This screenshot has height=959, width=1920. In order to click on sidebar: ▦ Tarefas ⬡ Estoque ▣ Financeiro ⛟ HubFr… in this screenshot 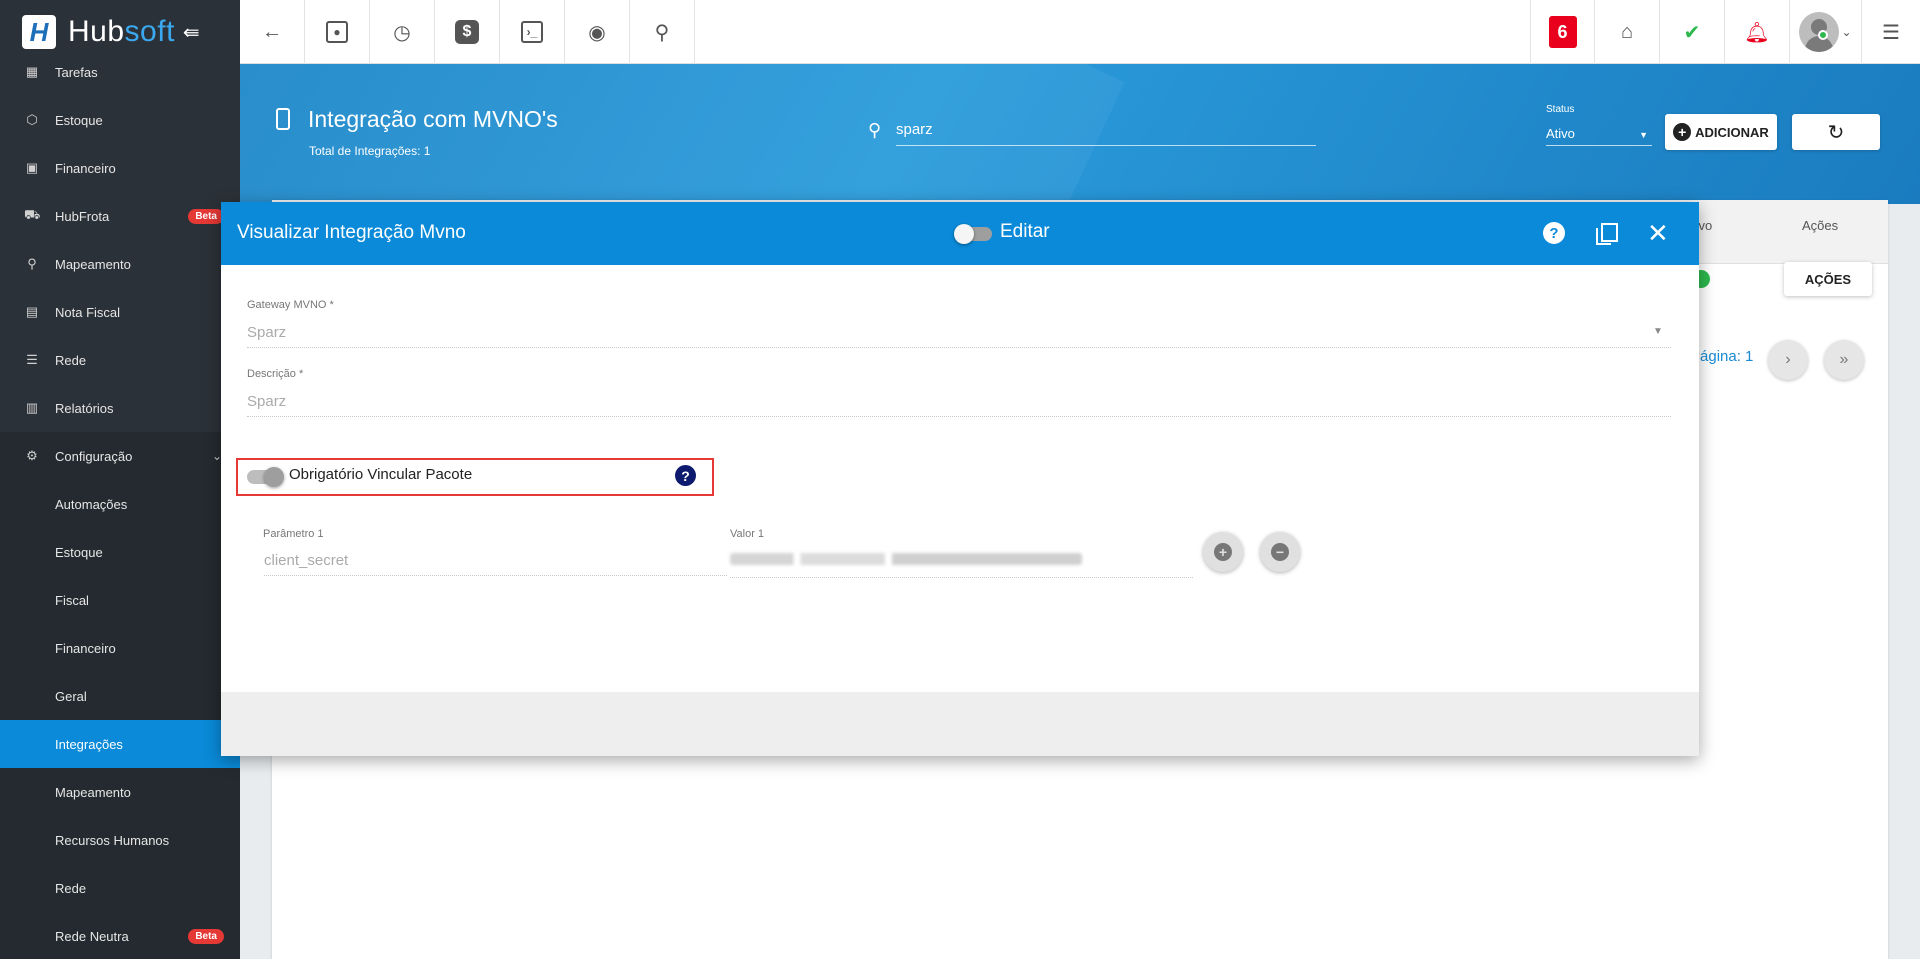, I will do `click(120, 479)`.